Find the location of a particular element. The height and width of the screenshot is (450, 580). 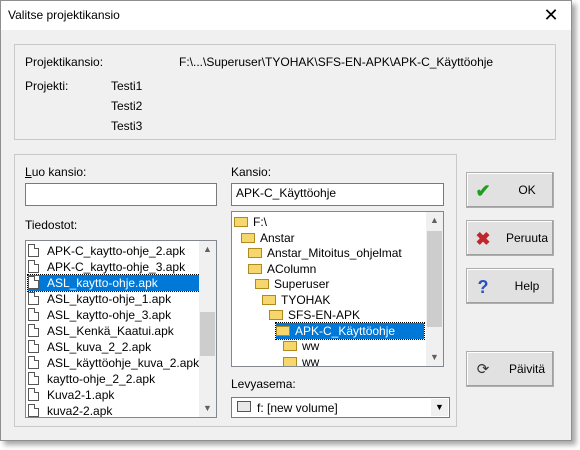

drive-select: f: [new volume] ▼ is located at coordinates (340, 407).